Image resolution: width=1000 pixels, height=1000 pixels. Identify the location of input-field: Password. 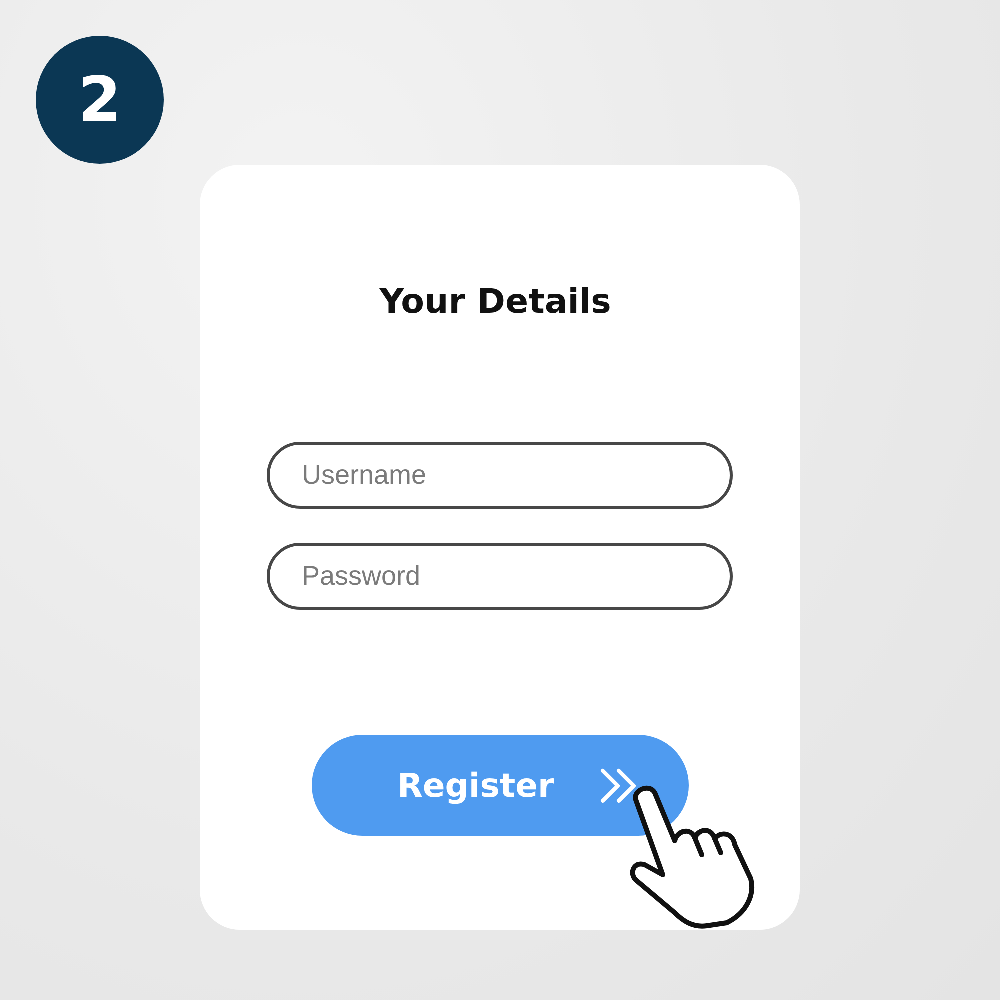
(500, 576).